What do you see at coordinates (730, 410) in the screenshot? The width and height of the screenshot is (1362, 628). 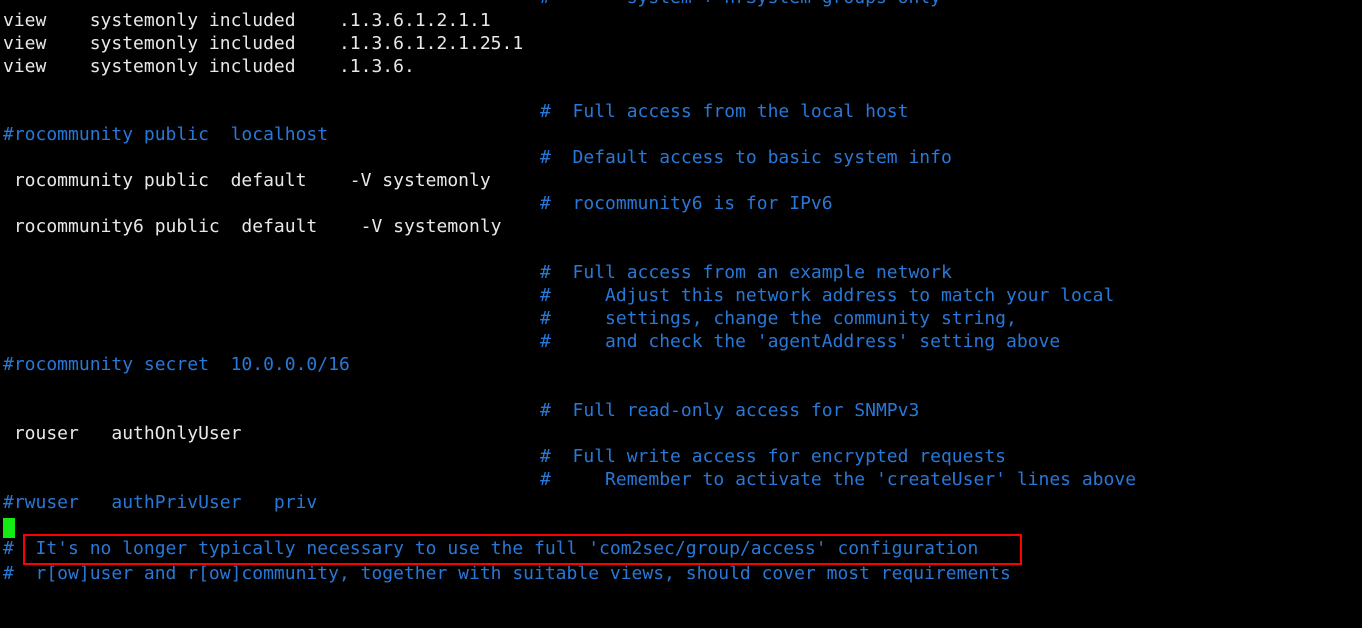 I see `terminal-line-comment-full-readonly-v3: # Full read-only access for SNMPv3` at bounding box center [730, 410].